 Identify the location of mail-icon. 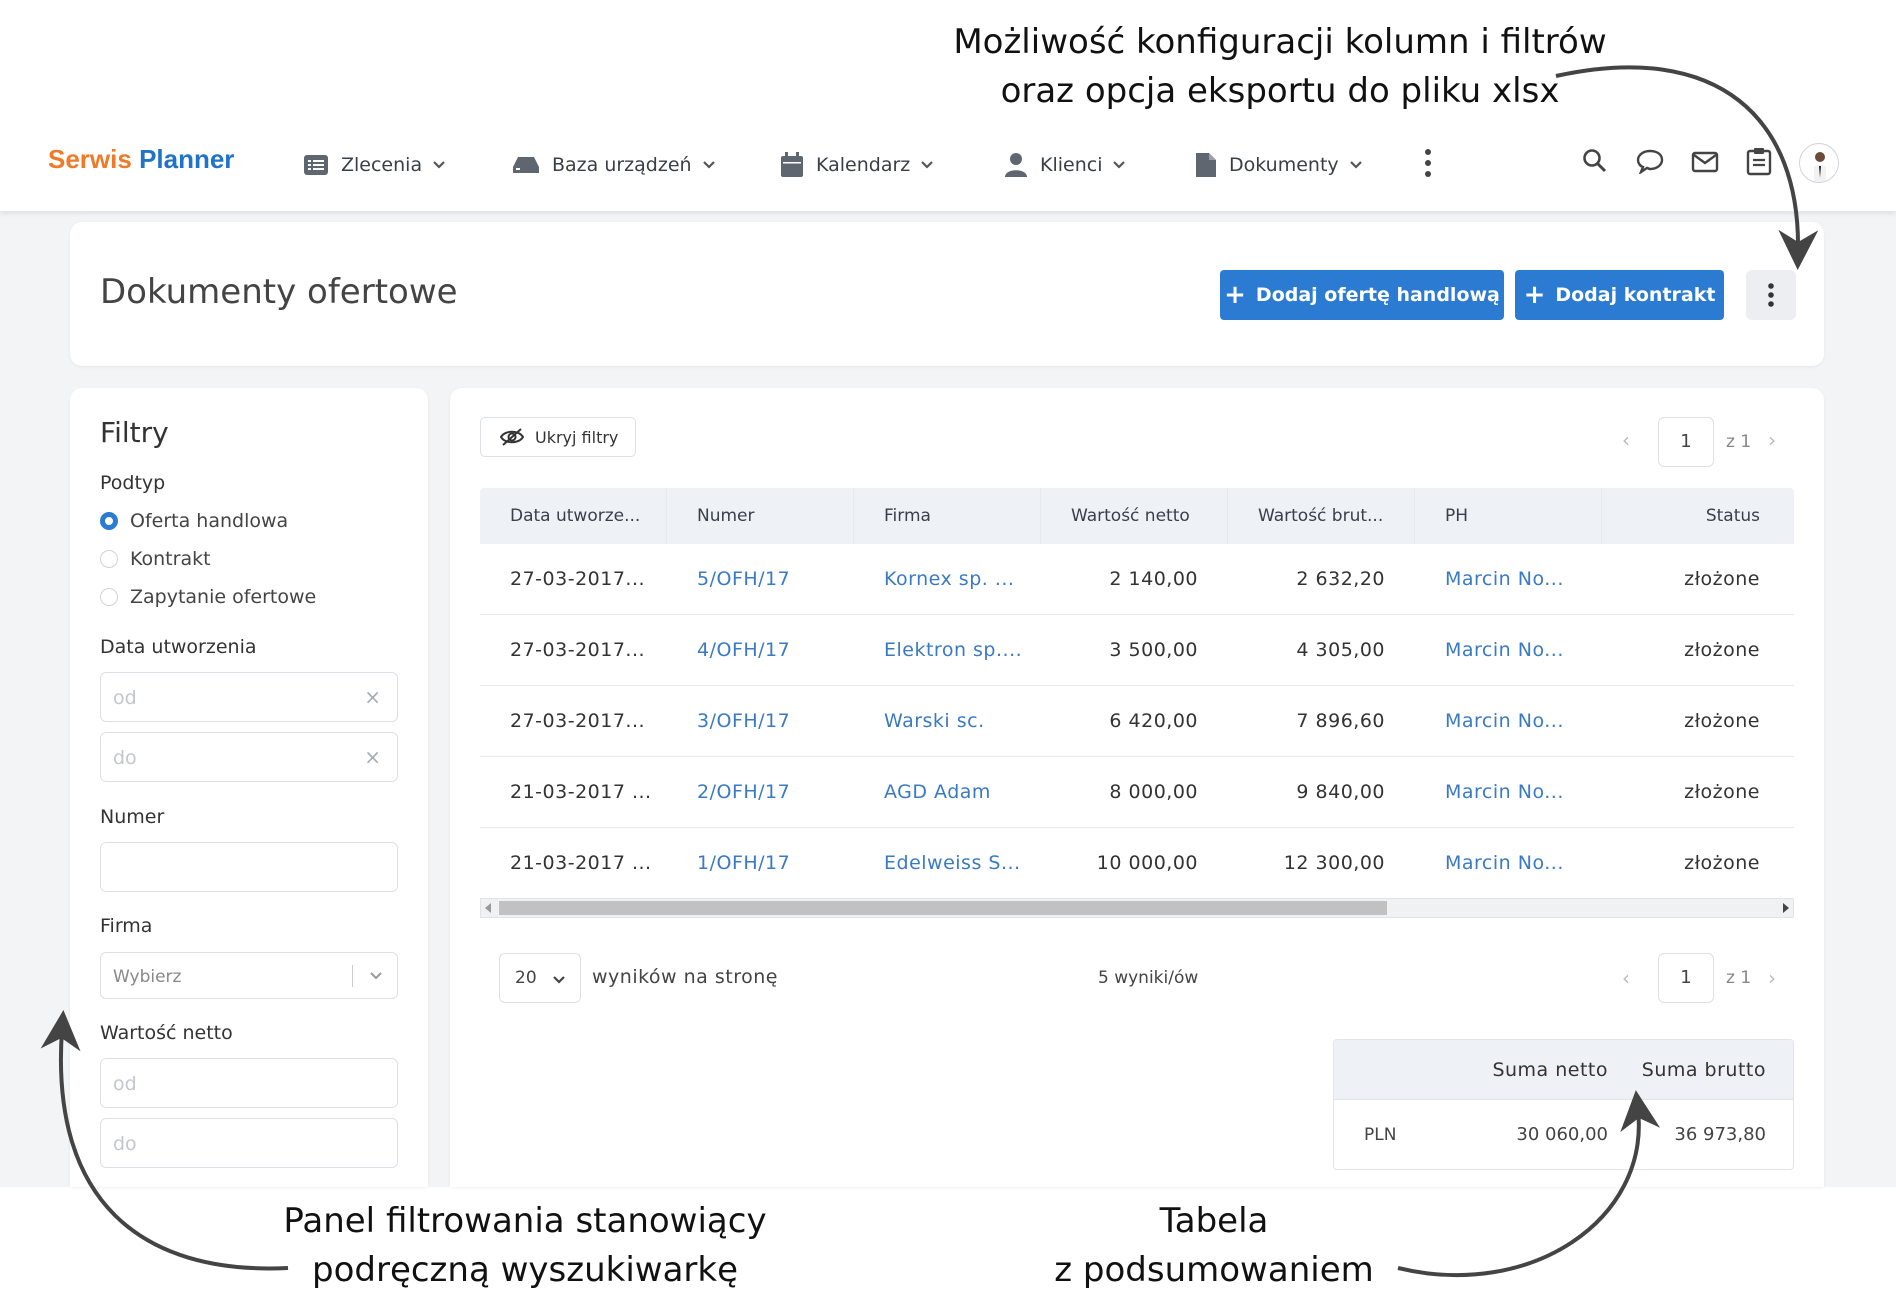
(1705, 162).